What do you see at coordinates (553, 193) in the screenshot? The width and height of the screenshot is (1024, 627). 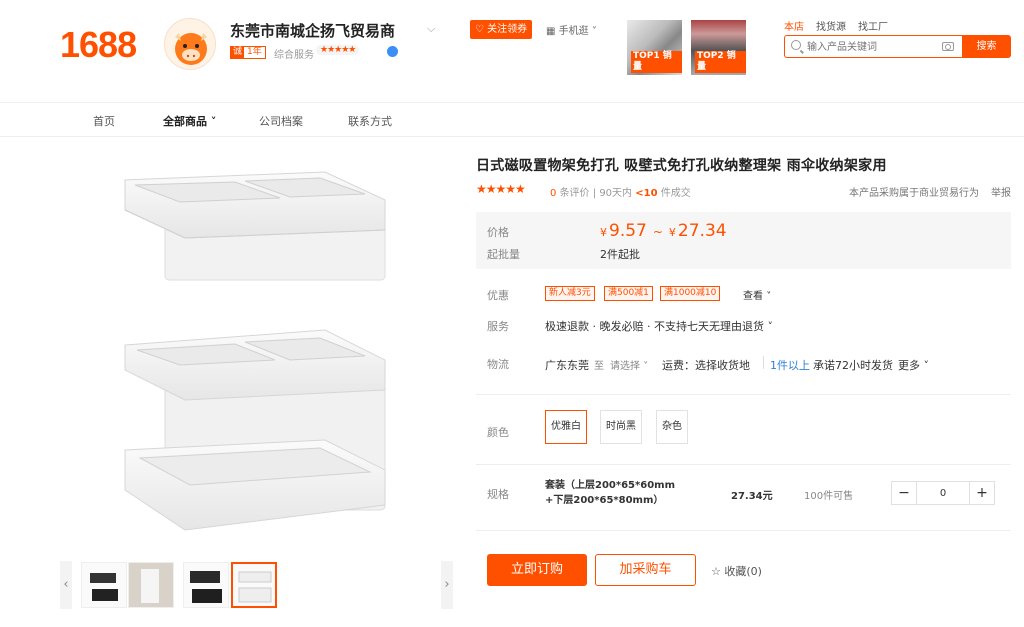 I see `review-count: 0` at bounding box center [553, 193].